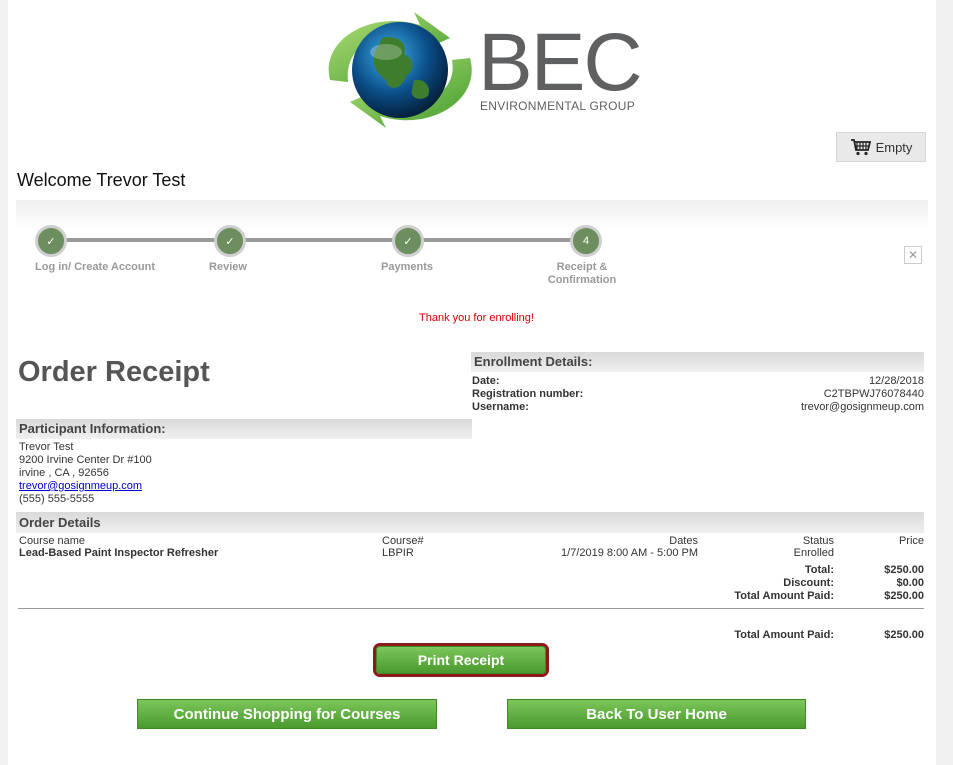 Image resolution: width=953 pixels, height=765 pixels. I want to click on progress-track, so click(317, 240).